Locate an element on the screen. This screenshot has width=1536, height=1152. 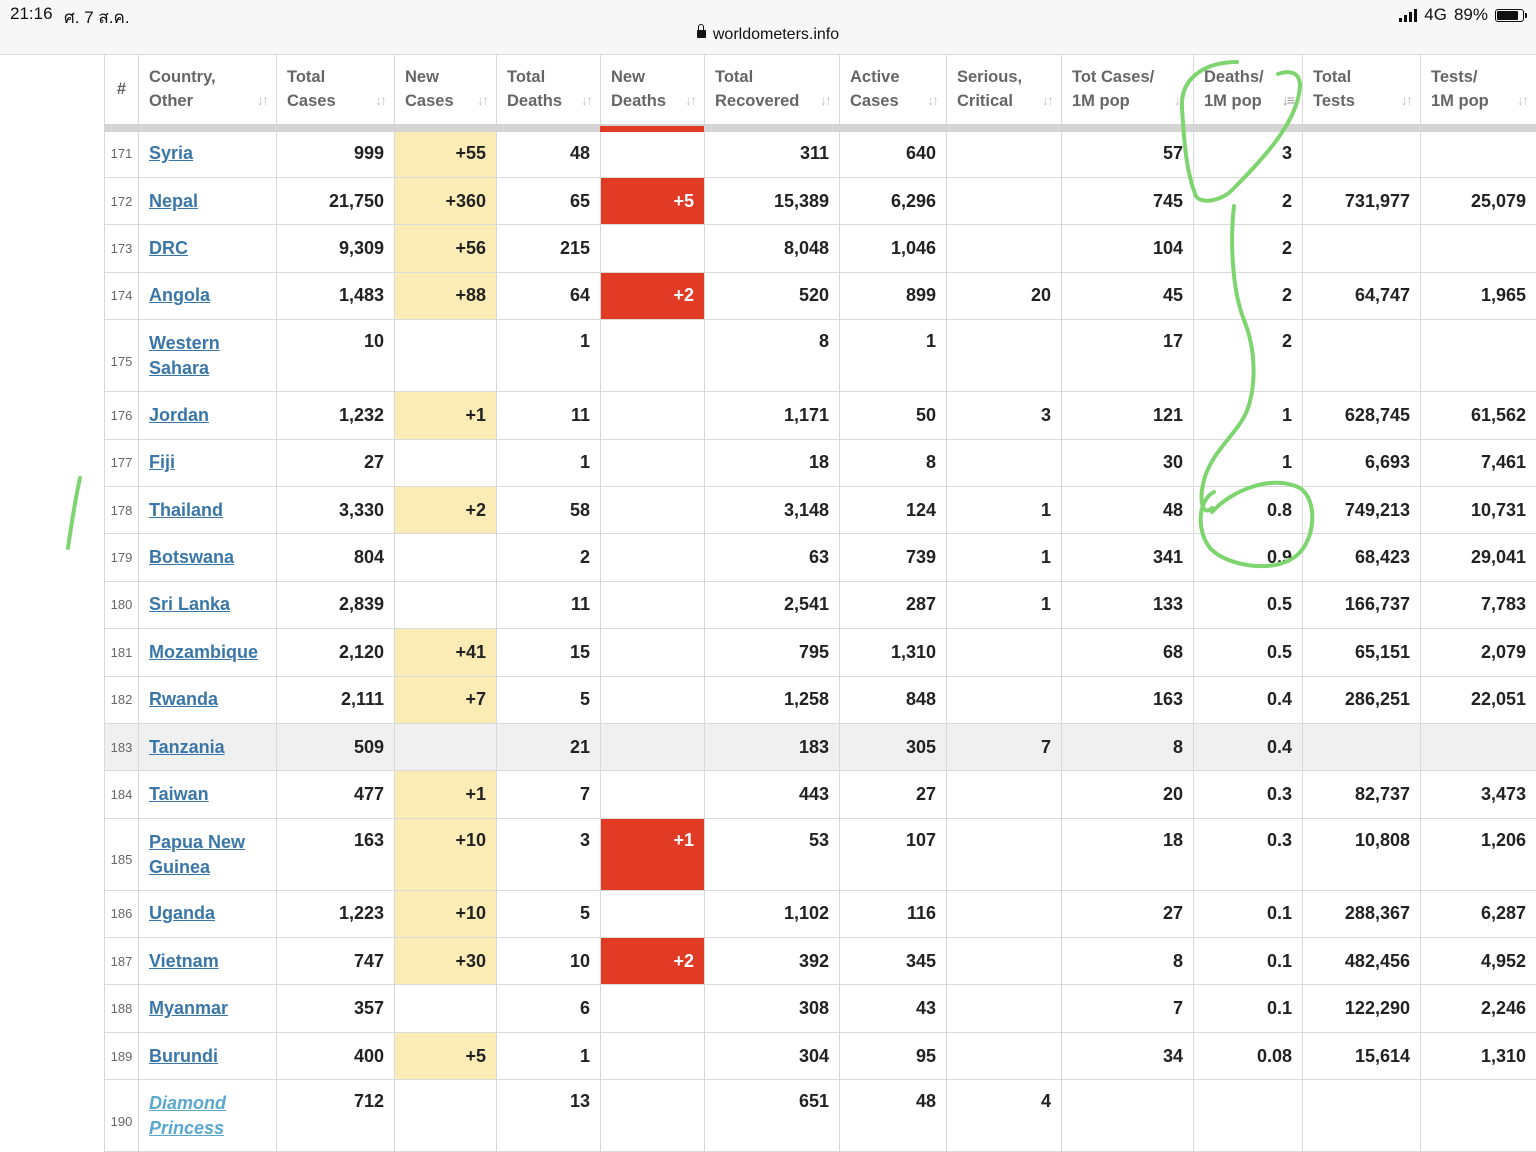
table-row: 190 Diamond Princess 712 13 651 48 4 is located at coordinates (820, 1115).